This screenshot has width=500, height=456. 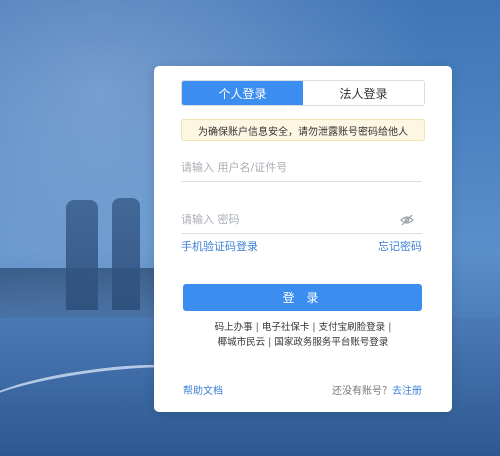 I want to click on alt-login-alipay-face: 支付宝刷脸登录, so click(x=352, y=327).